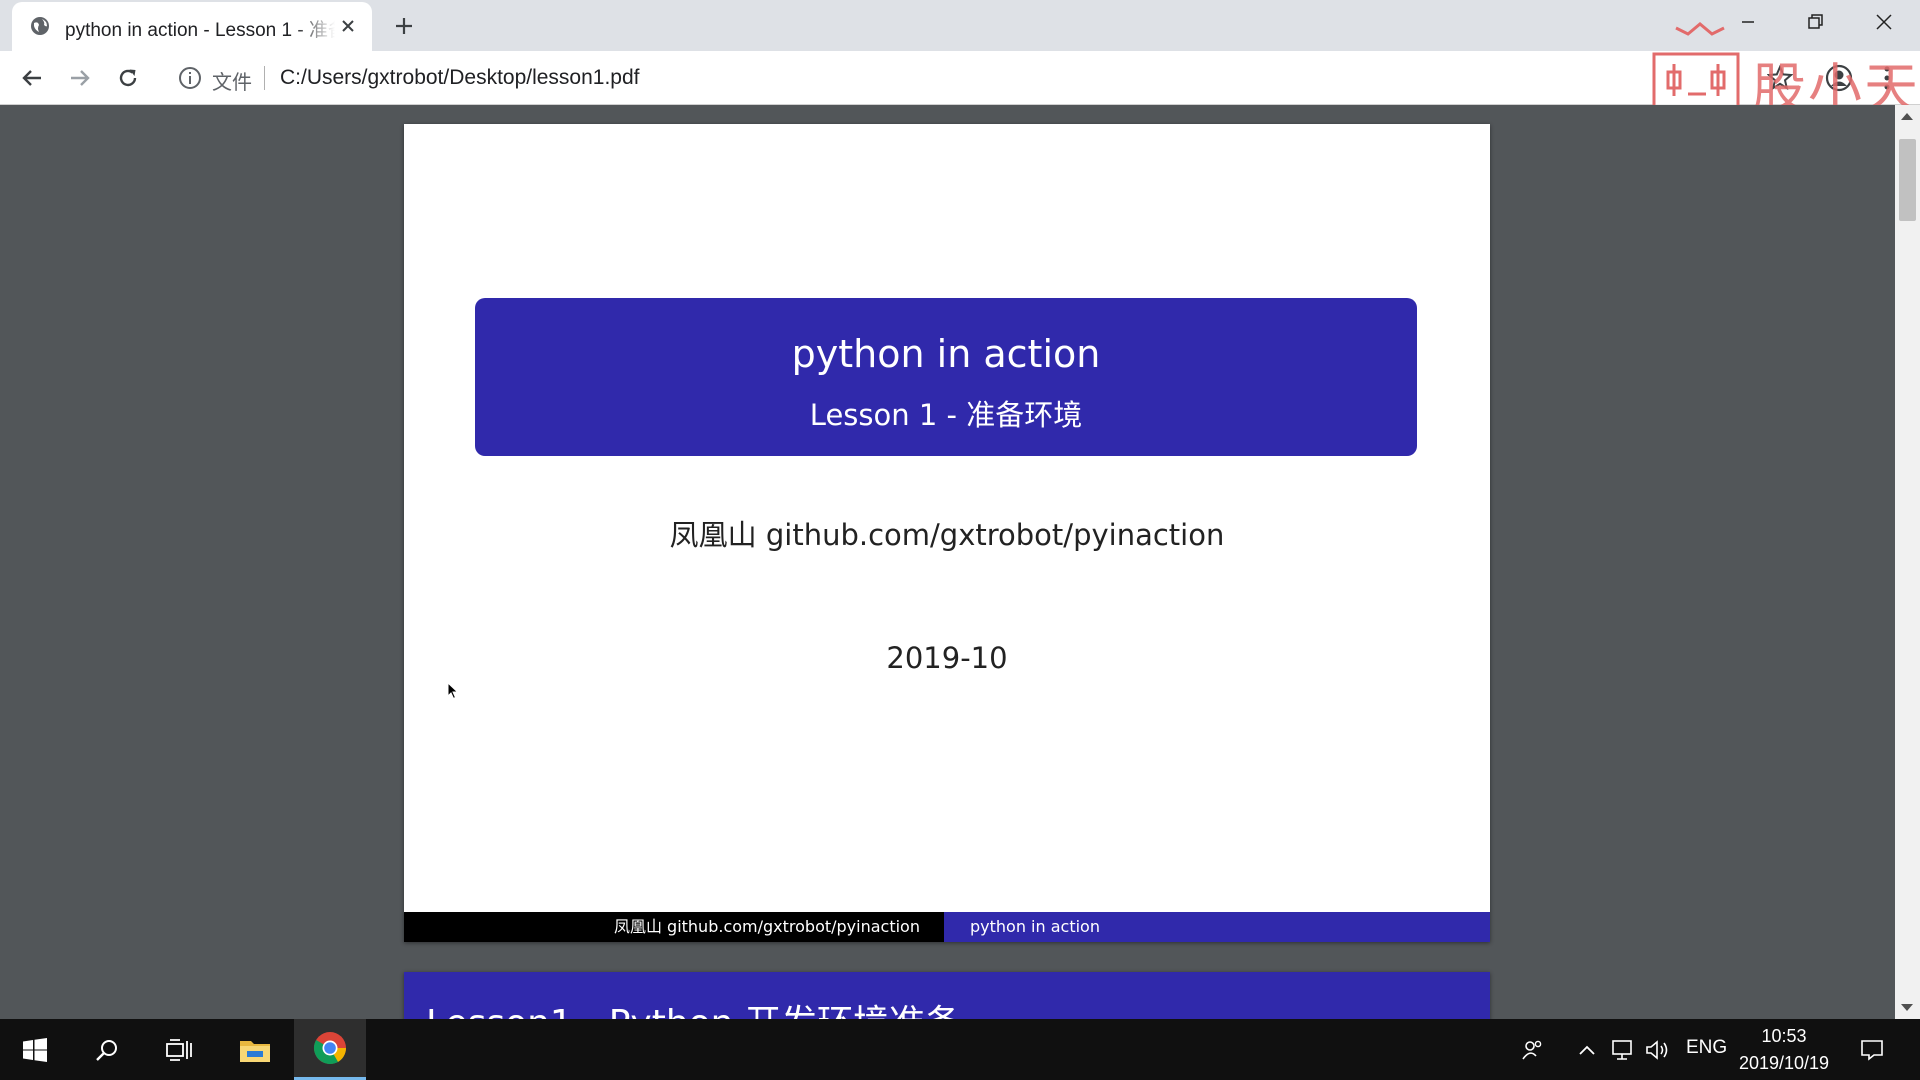 The height and width of the screenshot is (1080, 1920). What do you see at coordinates (404, 26) in the screenshot?
I see `new-tab-icon` at bounding box center [404, 26].